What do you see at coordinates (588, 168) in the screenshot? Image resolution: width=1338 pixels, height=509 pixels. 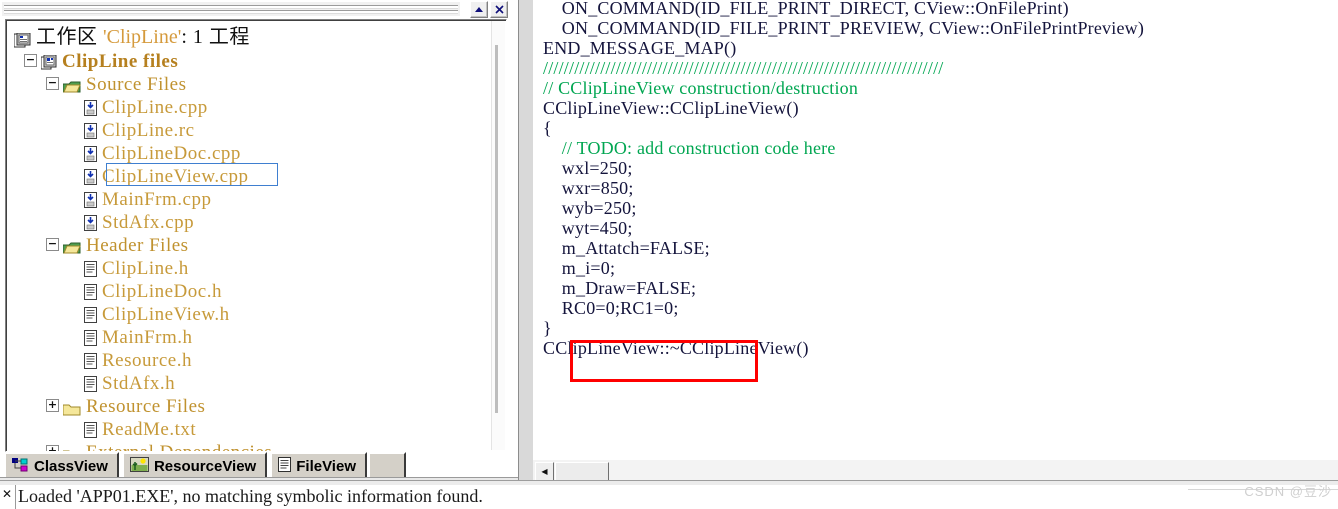 I see `code-line: wxl=250;` at bounding box center [588, 168].